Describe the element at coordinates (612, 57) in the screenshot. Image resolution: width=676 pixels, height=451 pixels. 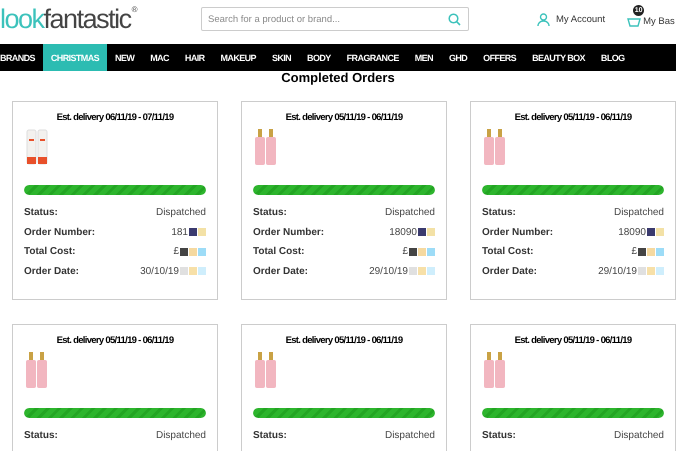
I see `nav-item: BLOG` at that location.